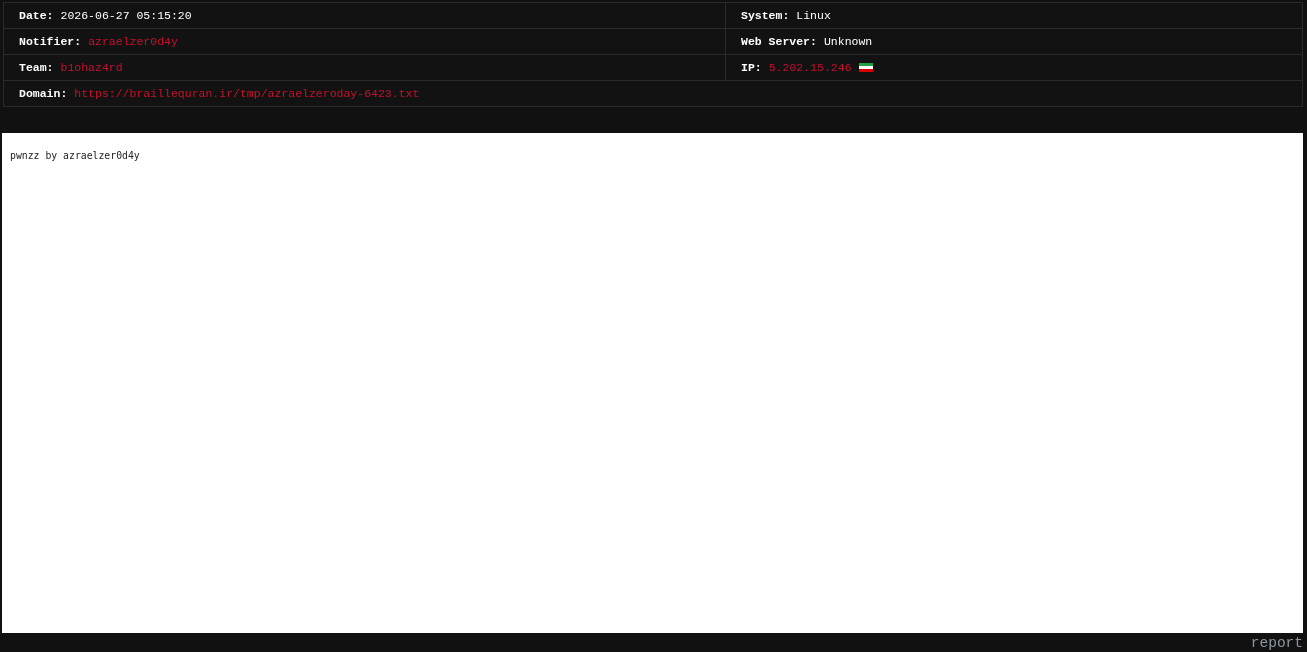 Image resolution: width=1307 pixels, height=652 pixels. I want to click on field-link: b1ohaz4rd, so click(91, 67).